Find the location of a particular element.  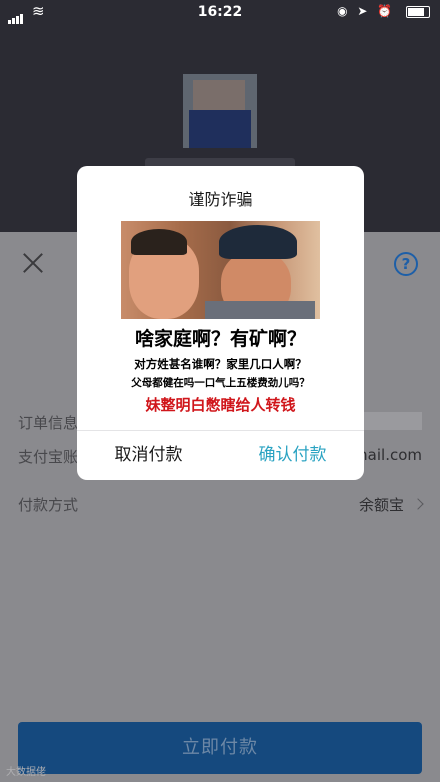

avatar is located at coordinates (220, 111).